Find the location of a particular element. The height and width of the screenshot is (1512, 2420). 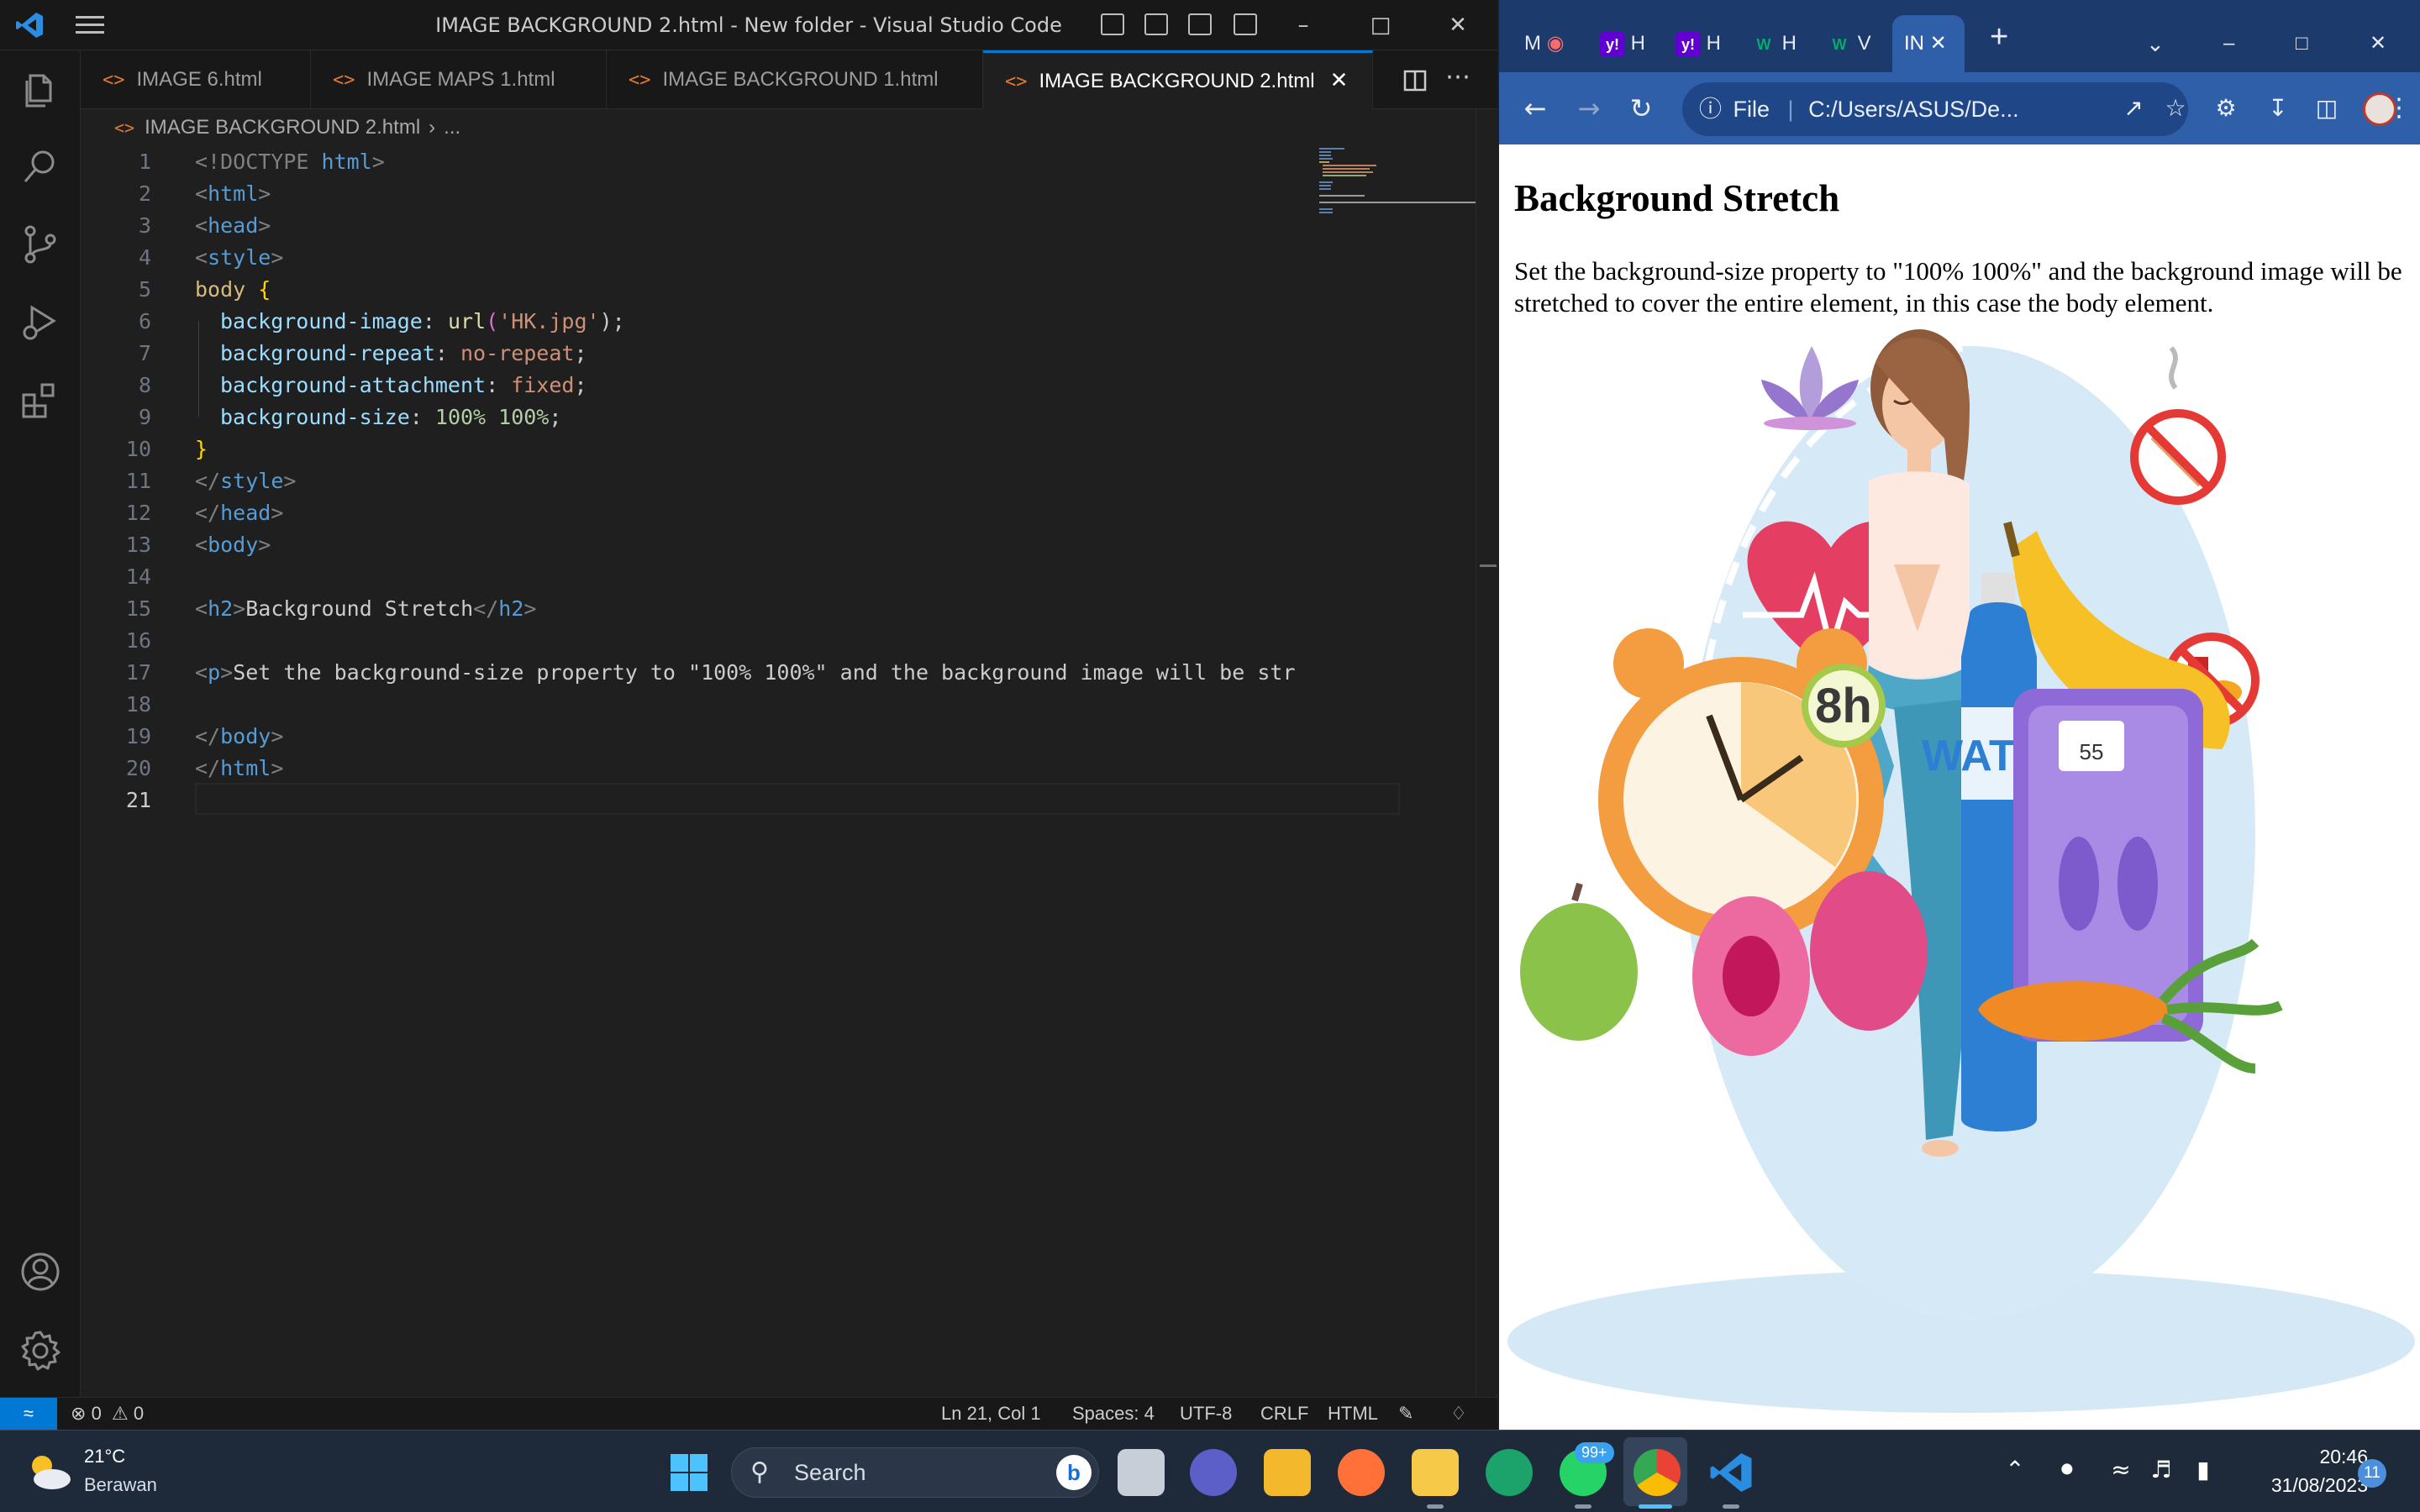

address-scheme: File is located at coordinates (1751, 109).